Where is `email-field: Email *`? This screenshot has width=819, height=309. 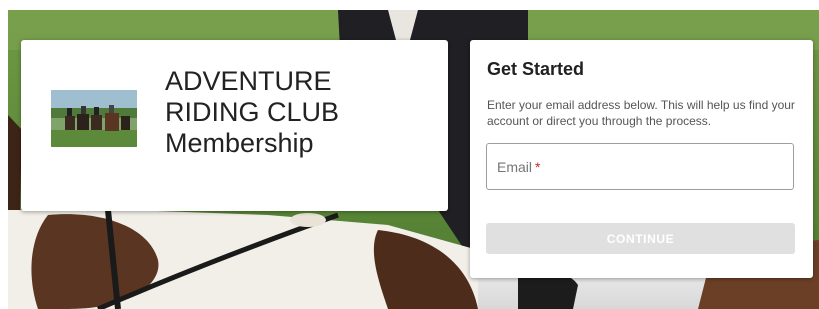 email-field: Email * is located at coordinates (640, 166).